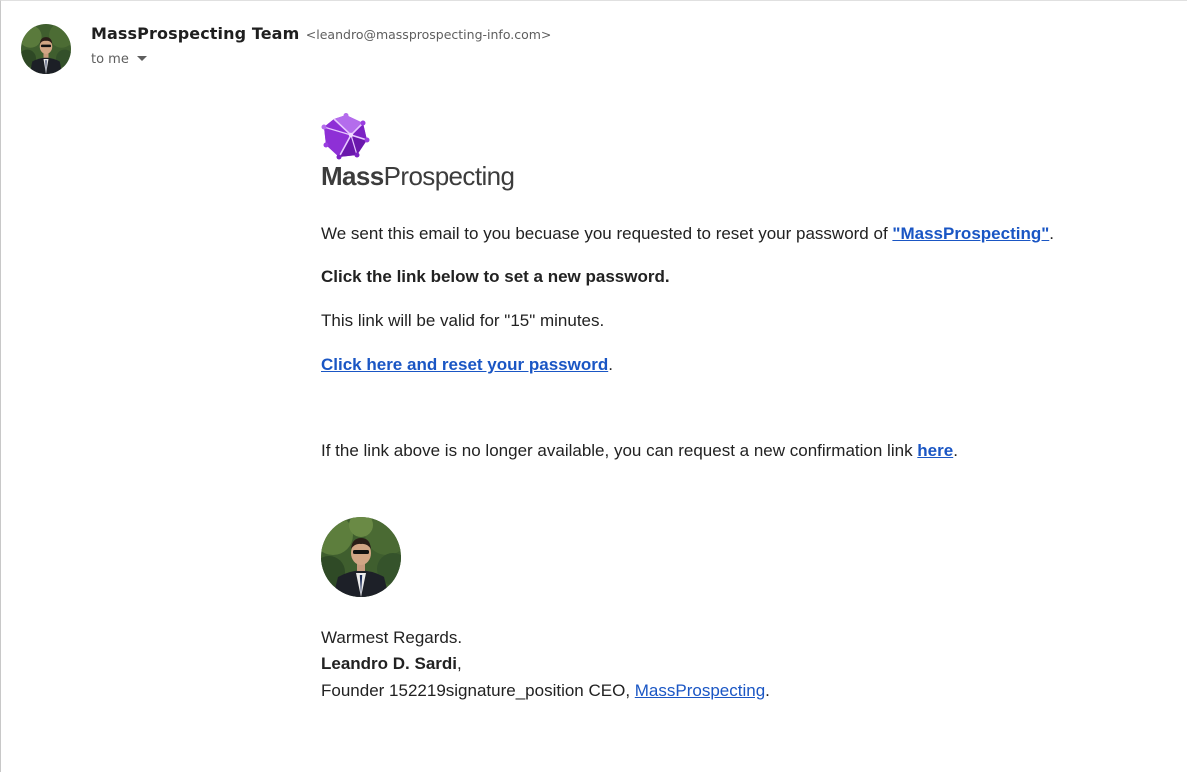 This screenshot has height=773, width=1188. I want to click on chevron-down-icon, so click(141, 58).